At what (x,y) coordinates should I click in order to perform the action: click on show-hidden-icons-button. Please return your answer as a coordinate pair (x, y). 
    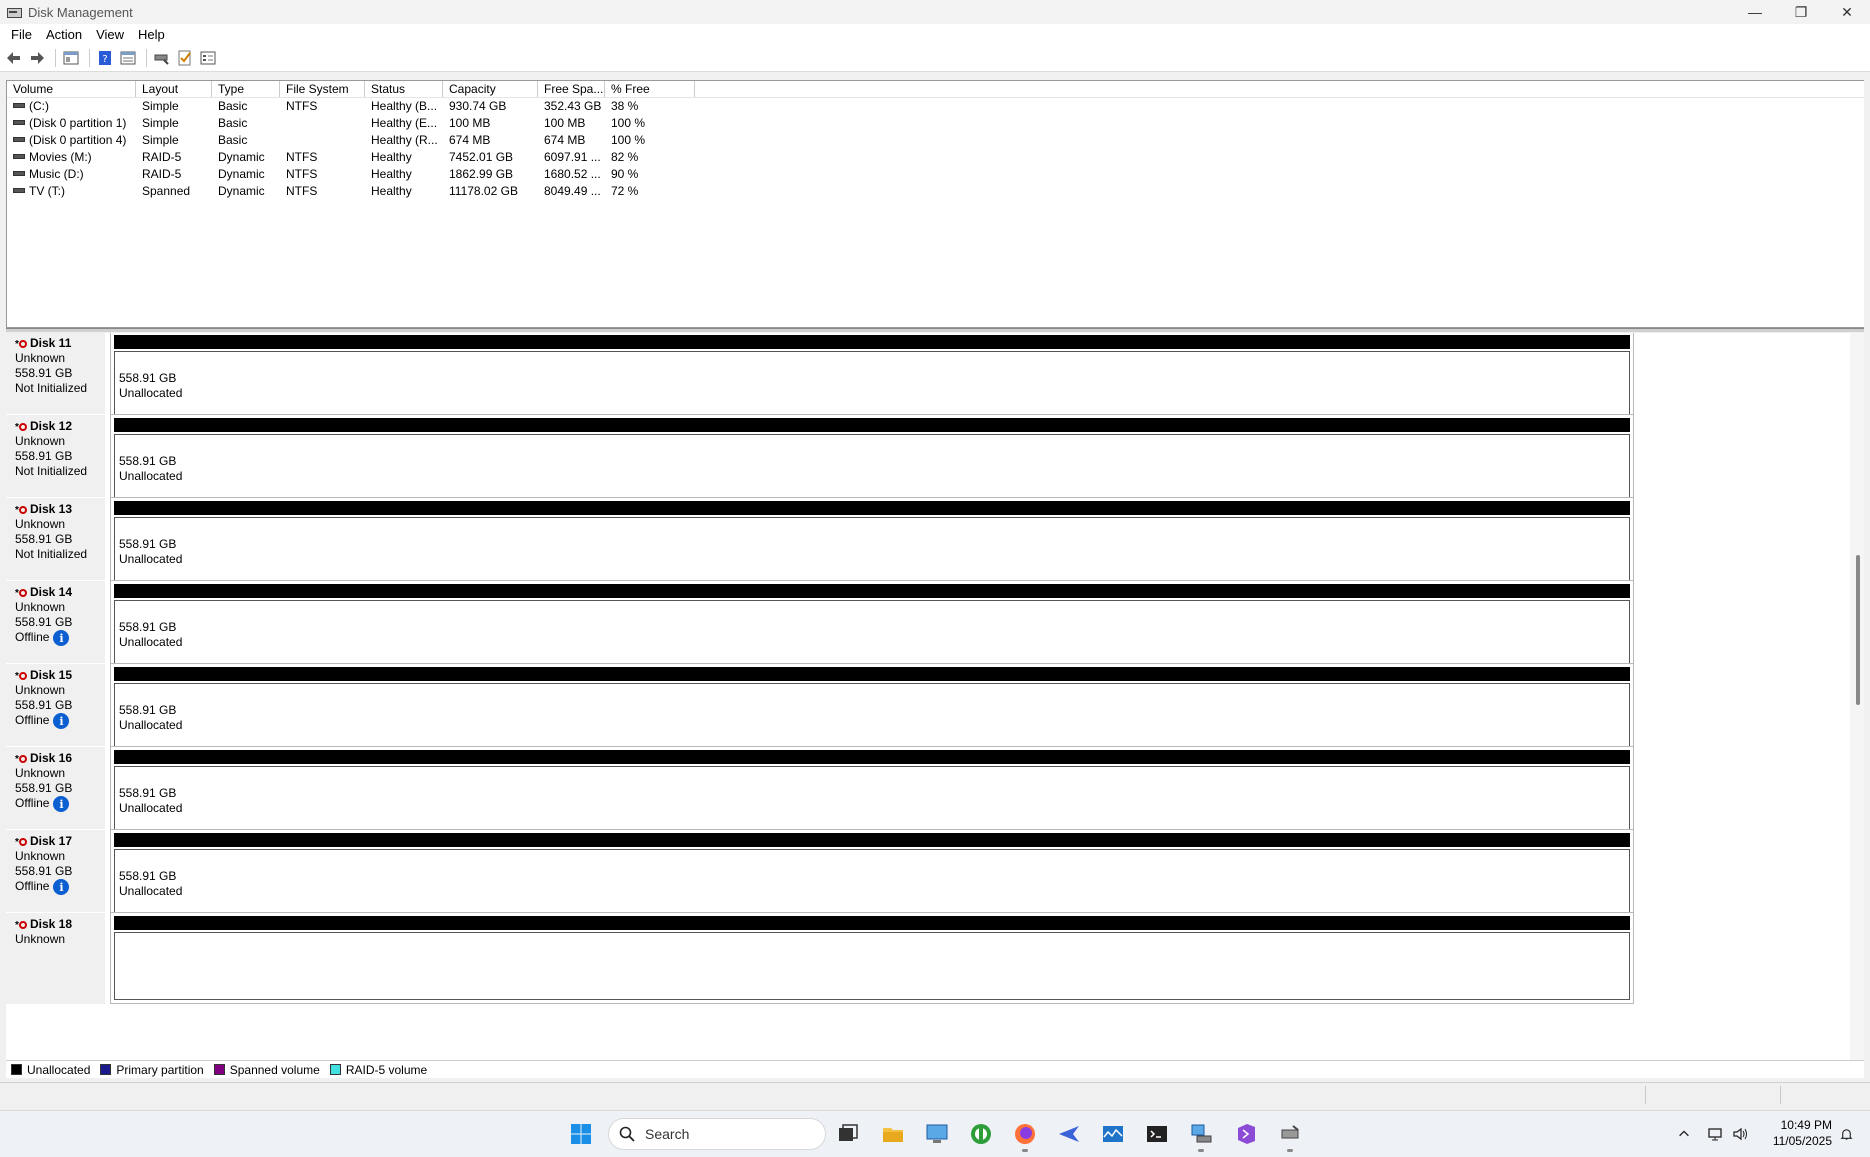
    Looking at the image, I should click on (1684, 1134).